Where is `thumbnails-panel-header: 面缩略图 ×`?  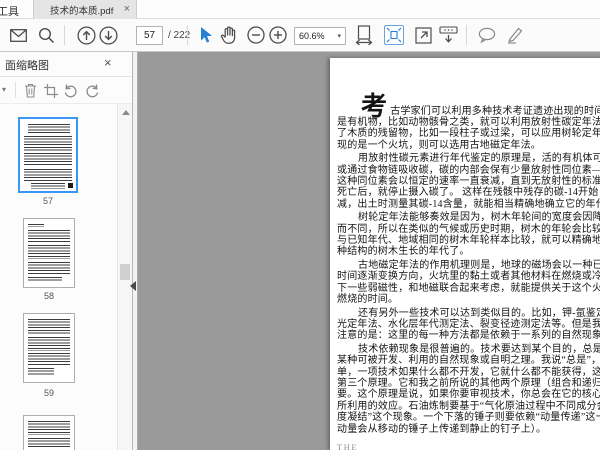
thumbnails-panel-header: 面缩略图 × is located at coordinates (66, 64).